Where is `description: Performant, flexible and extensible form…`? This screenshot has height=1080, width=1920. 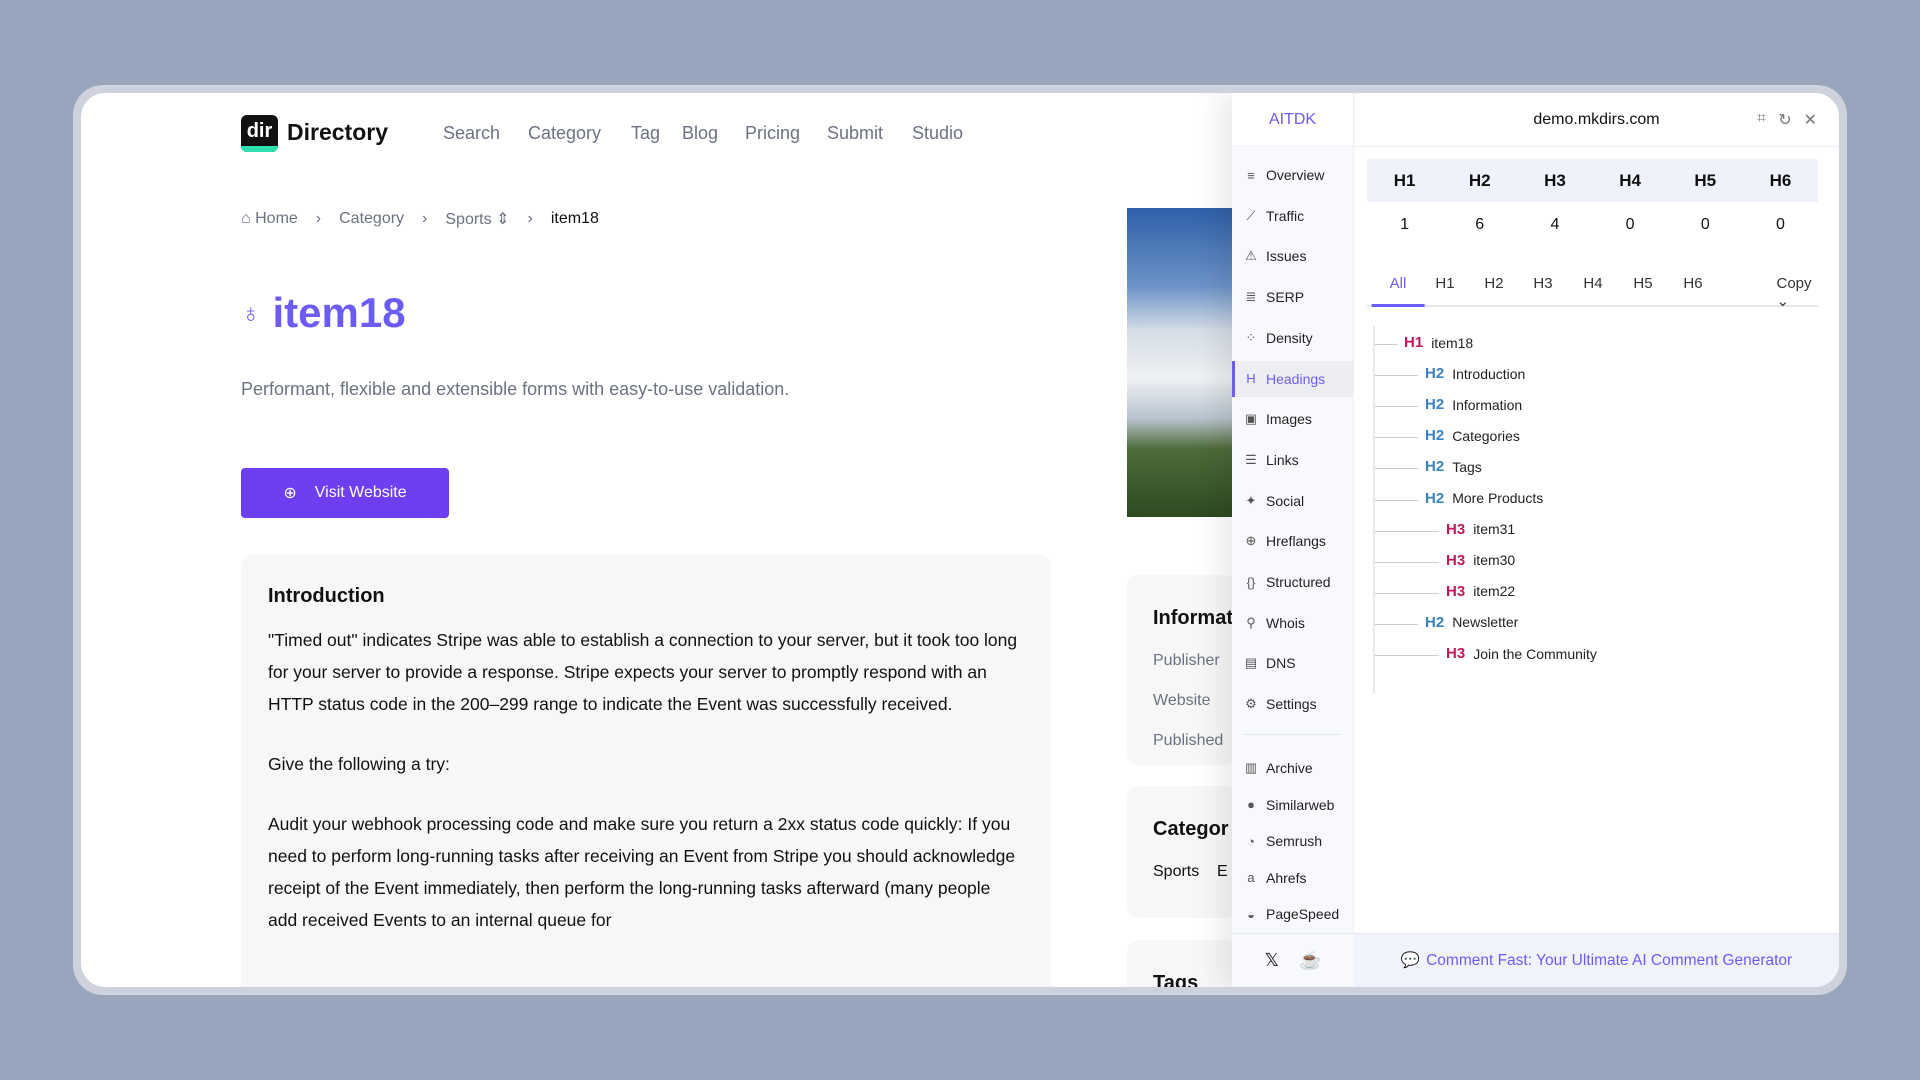
description: Performant, flexible and extensible form… is located at coordinates (515, 389).